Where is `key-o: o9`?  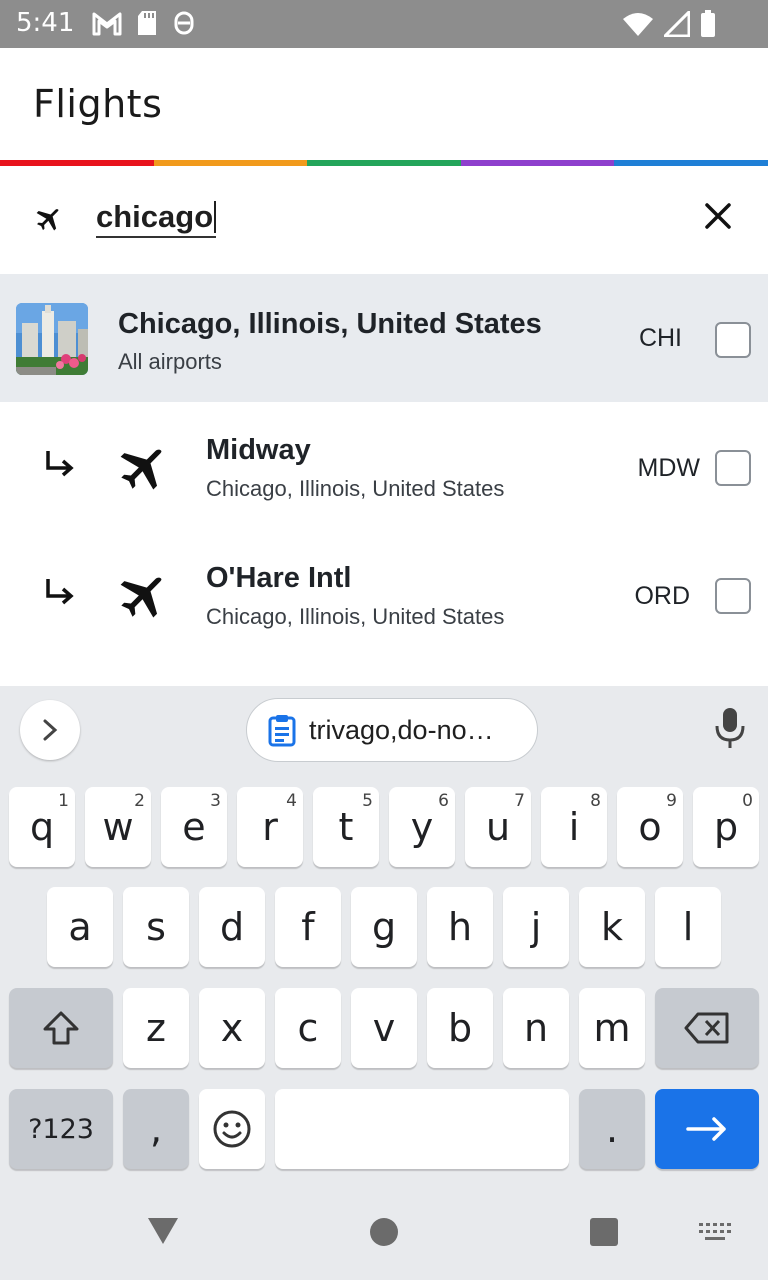
key-o: o9 is located at coordinates (650, 827).